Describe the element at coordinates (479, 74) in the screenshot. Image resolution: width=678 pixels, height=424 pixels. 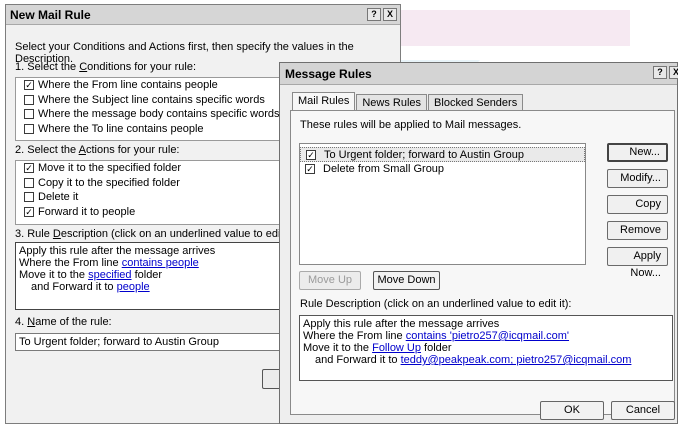
I see `message-rules-titlebar: Message Rules ? X` at that location.